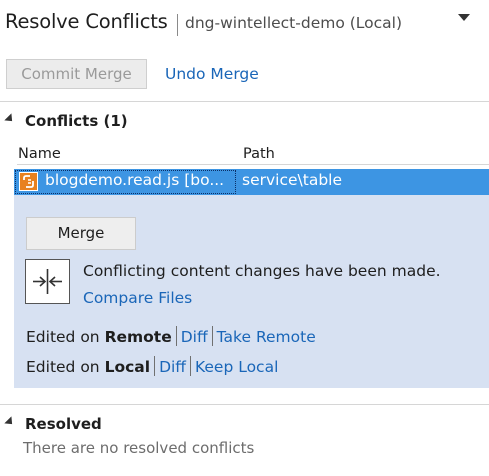 This screenshot has width=489, height=476. I want to click on column-header-path: Path, so click(259, 154).